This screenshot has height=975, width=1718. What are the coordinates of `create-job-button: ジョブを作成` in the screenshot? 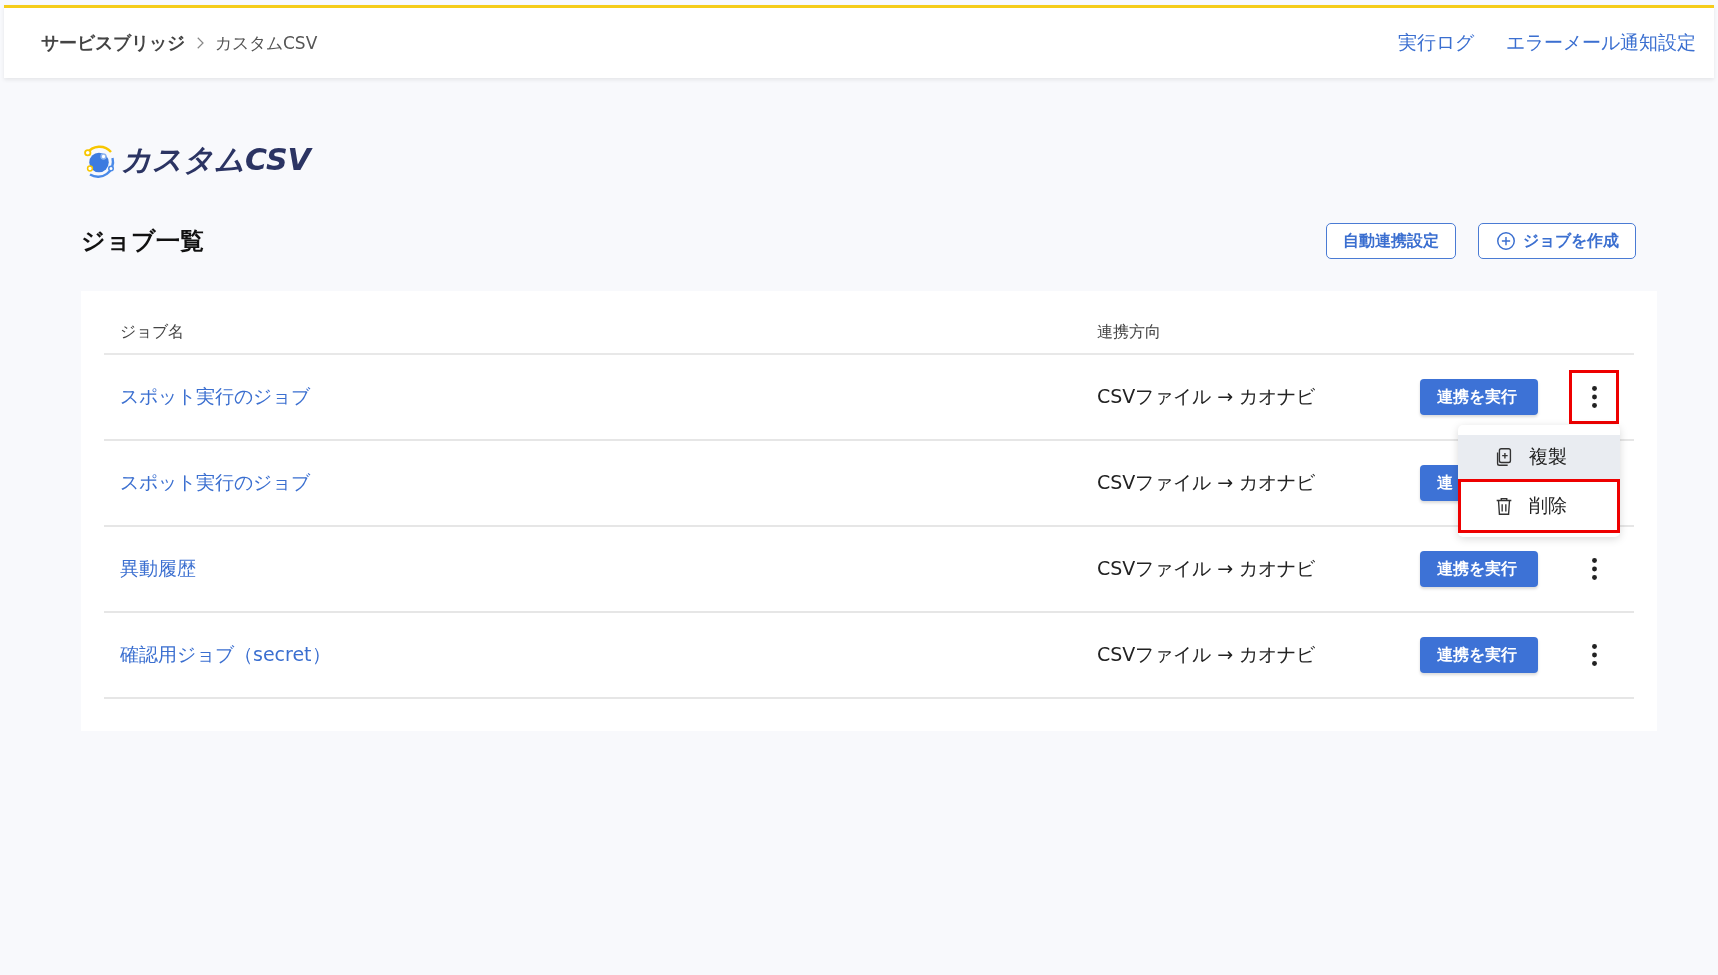 It's located at (1557, 241).